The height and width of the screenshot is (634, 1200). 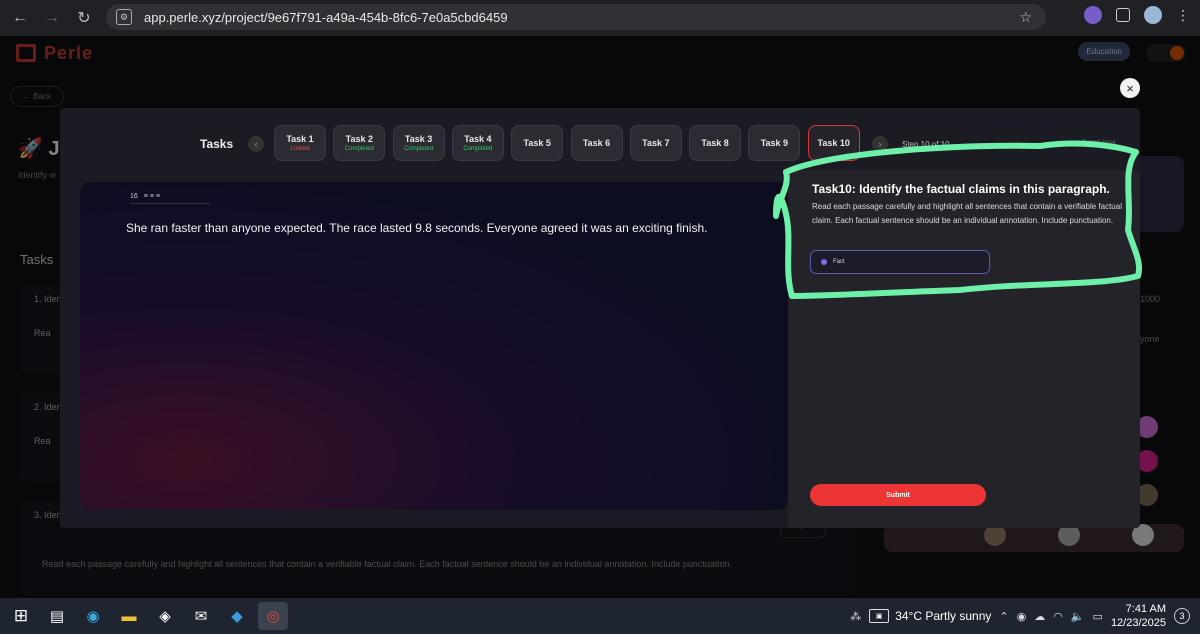 What do you see at coordinates (1099, 143) in the screenshot?
I see `report-issue-link: Report issue` at bounding box center [1099, 143].